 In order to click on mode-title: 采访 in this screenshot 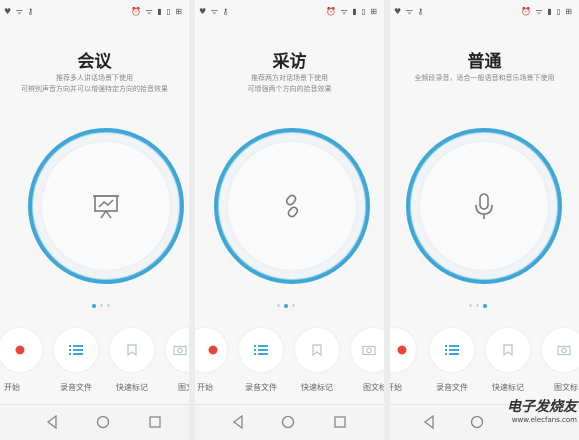, I will do `click(289, 62)`.